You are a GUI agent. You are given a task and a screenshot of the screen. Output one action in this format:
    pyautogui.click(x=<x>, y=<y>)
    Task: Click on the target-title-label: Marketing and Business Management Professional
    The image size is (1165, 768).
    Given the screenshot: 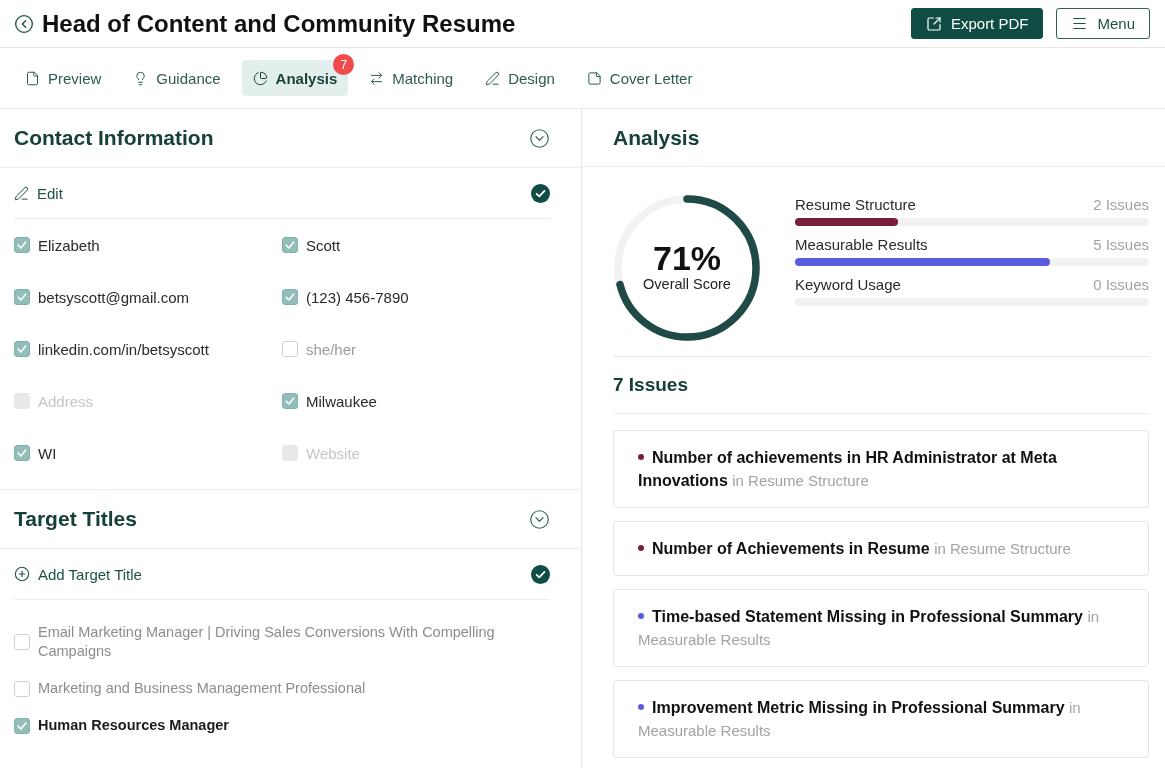 What is the action you would take?
    pyautogui.click(x=202, y=688)
    